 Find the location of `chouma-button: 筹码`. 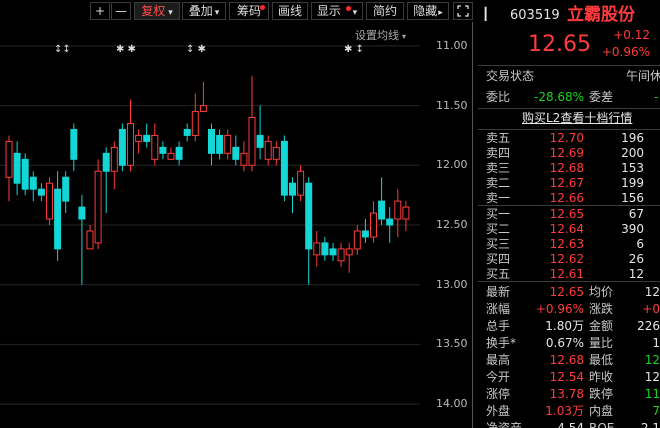

chouma-button: 筹码 is located at coordinates (249, 11).